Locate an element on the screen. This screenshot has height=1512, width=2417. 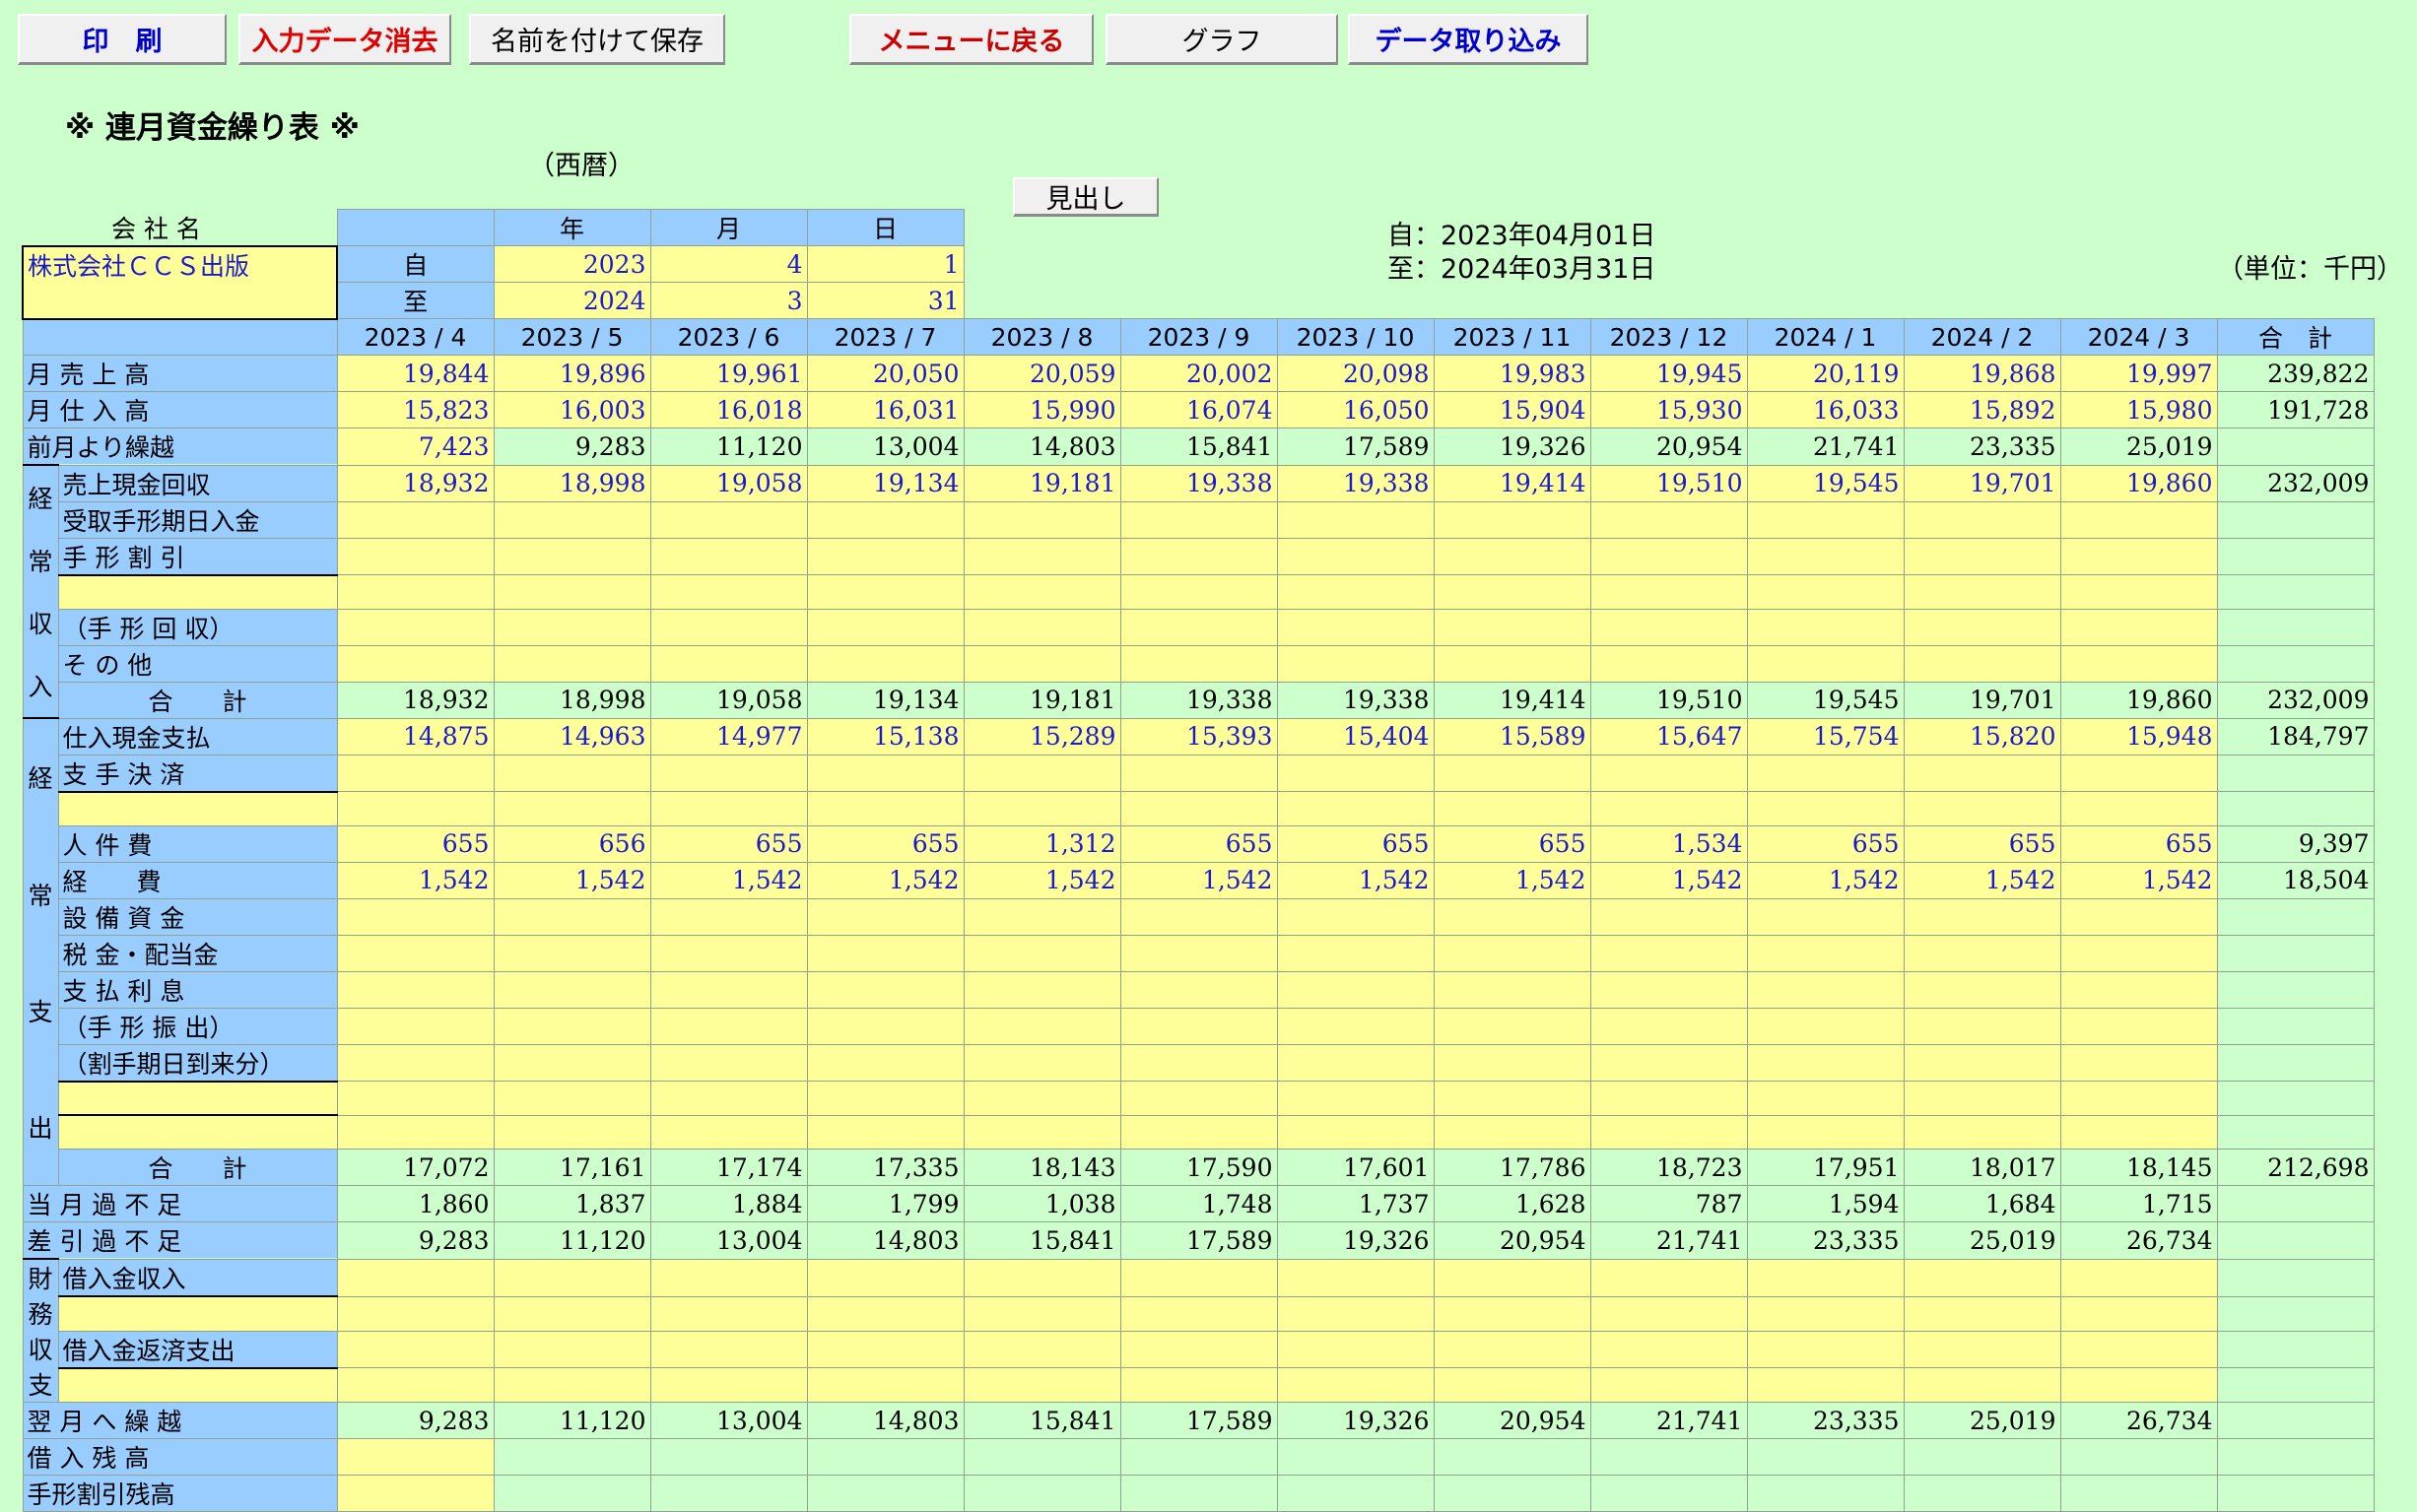
value-cell: 15,138 is located at coordinates (885, 736).